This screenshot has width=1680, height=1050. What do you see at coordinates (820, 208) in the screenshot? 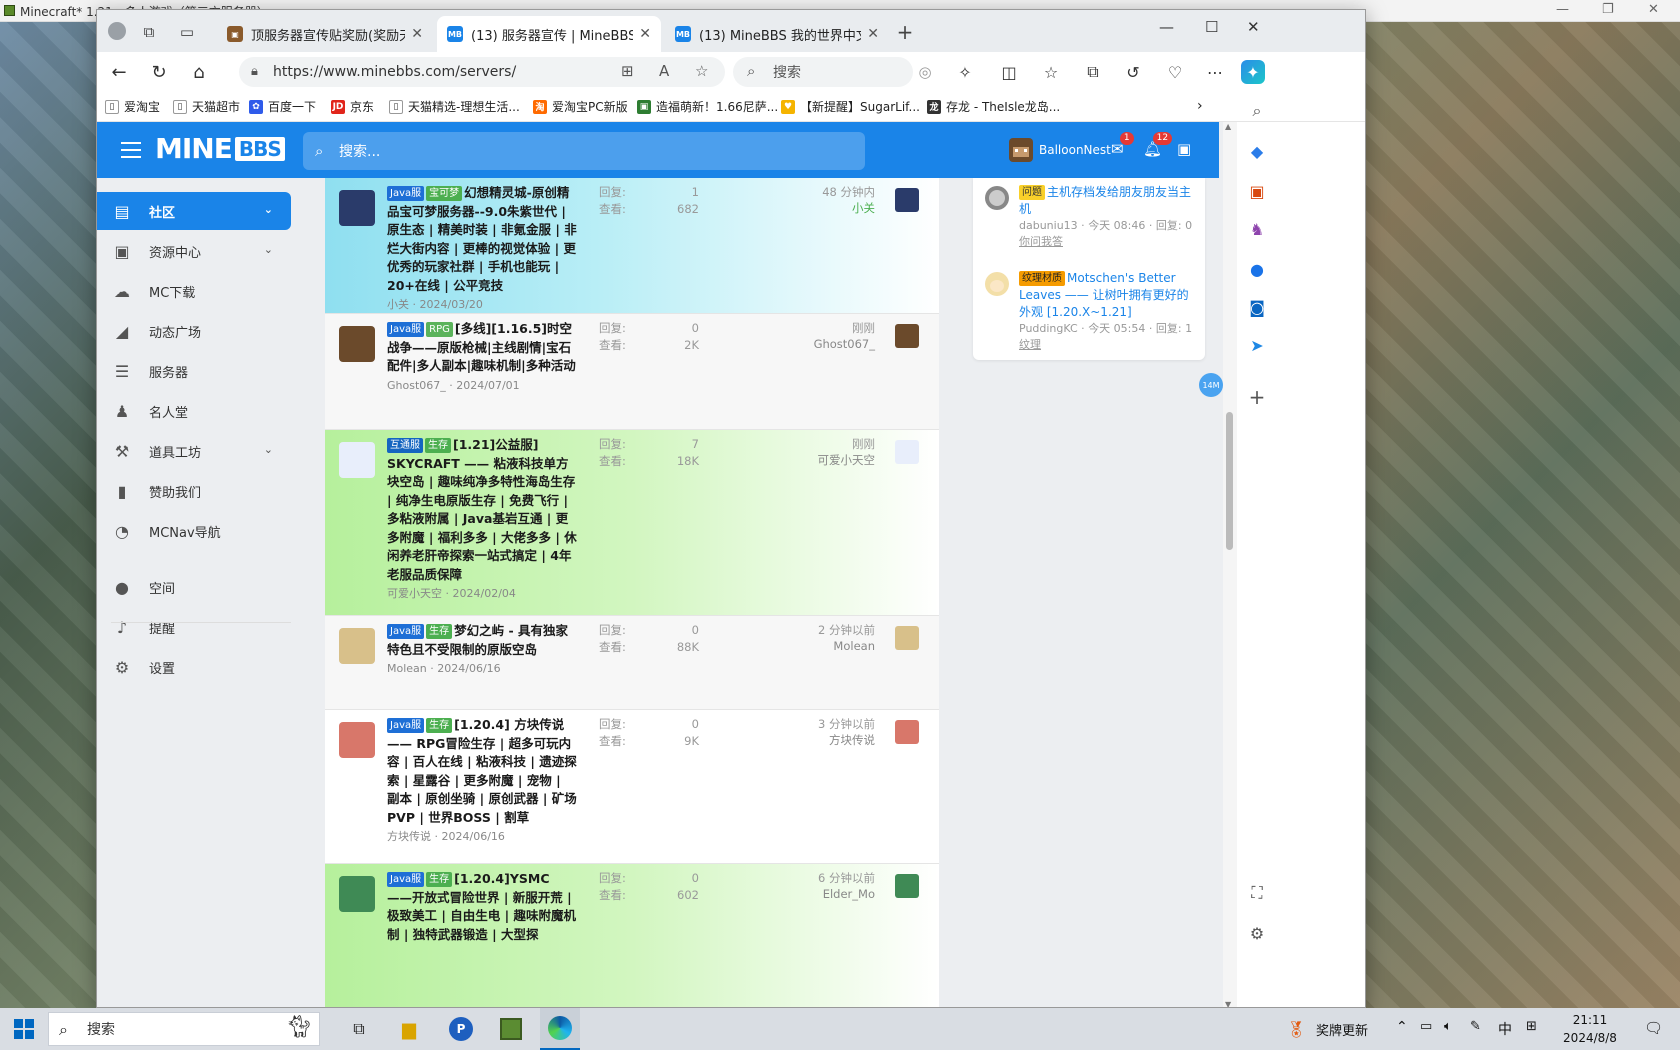
I see `last-post-user: 小关` at bounding box center [820, 208].